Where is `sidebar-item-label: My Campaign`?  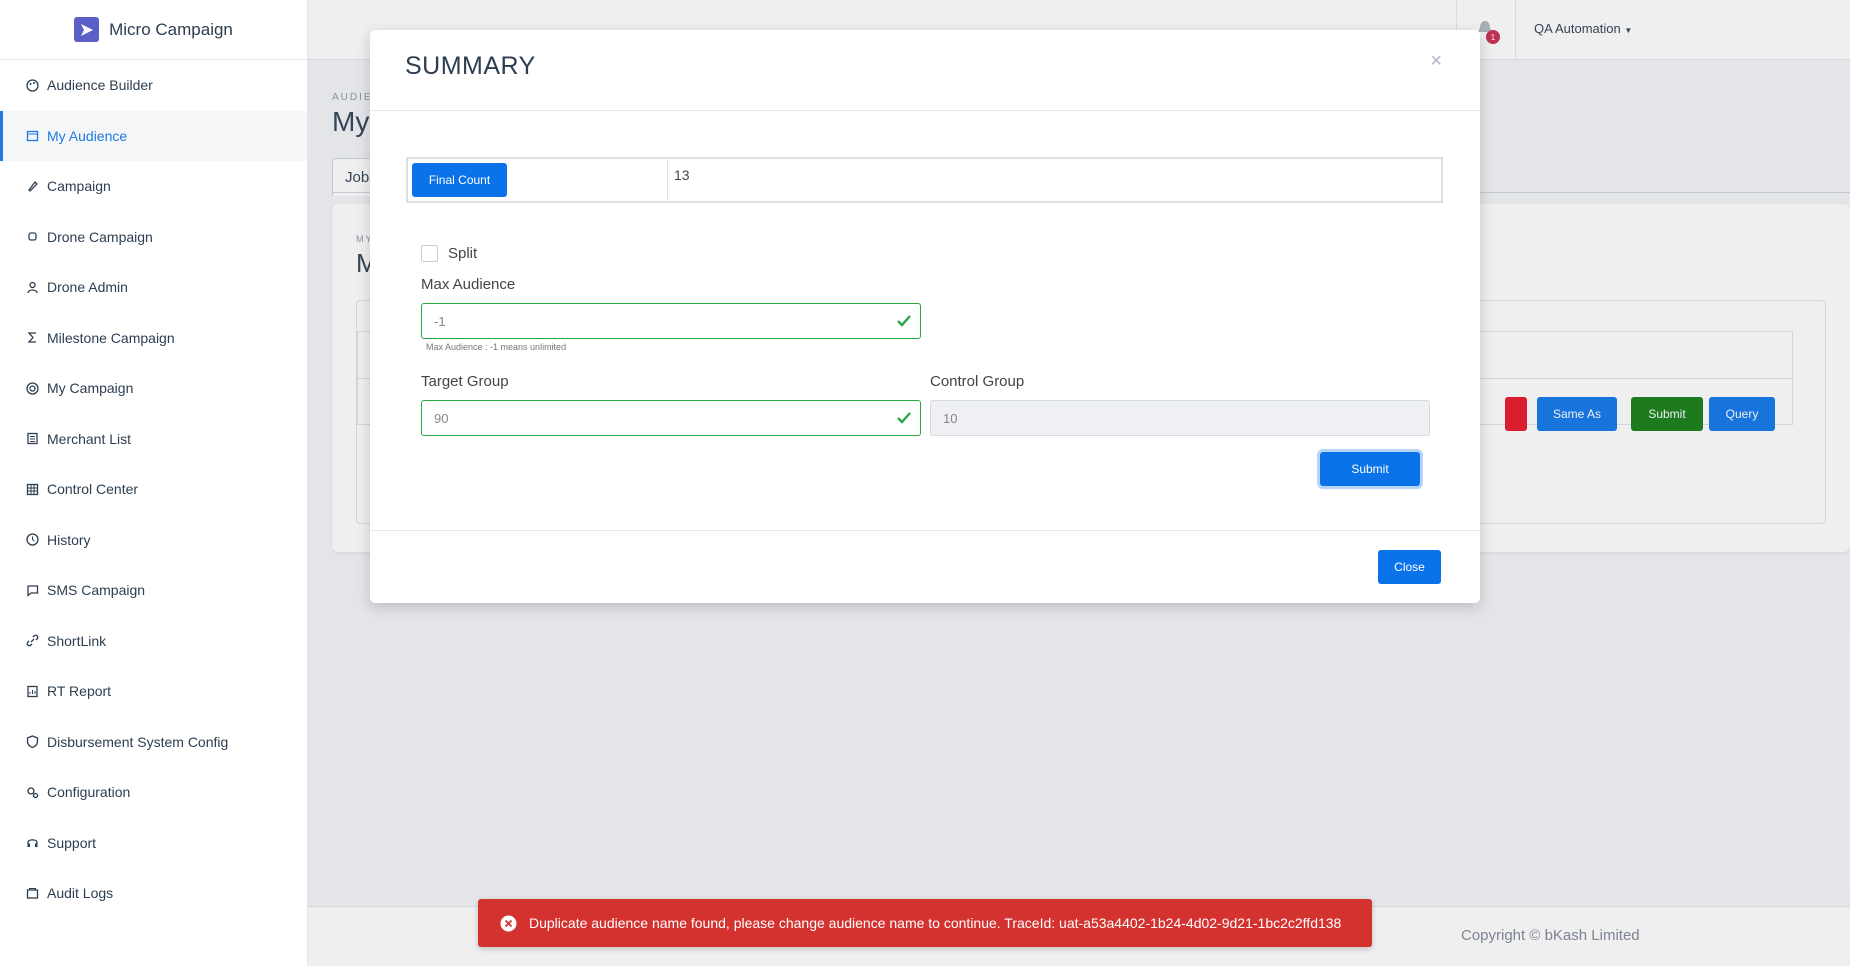 sidebar-item-label: My Campaign is located at coordinates (90, 388).